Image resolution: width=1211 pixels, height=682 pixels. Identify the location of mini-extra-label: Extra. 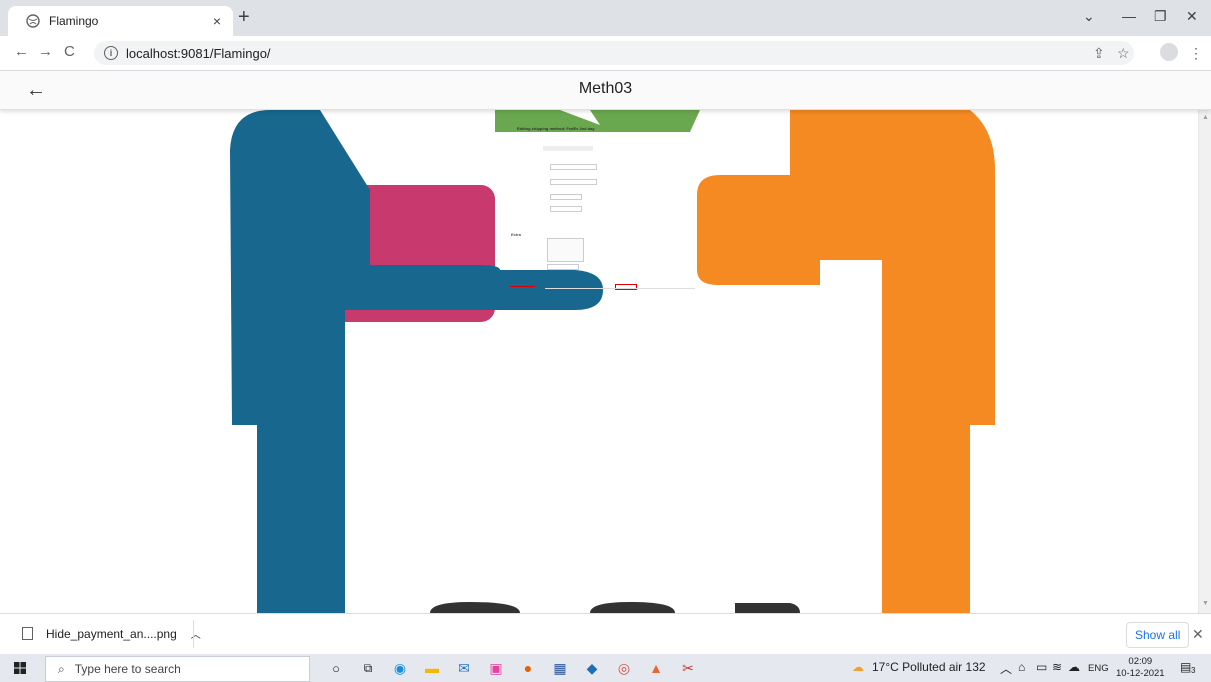
(516, 234).